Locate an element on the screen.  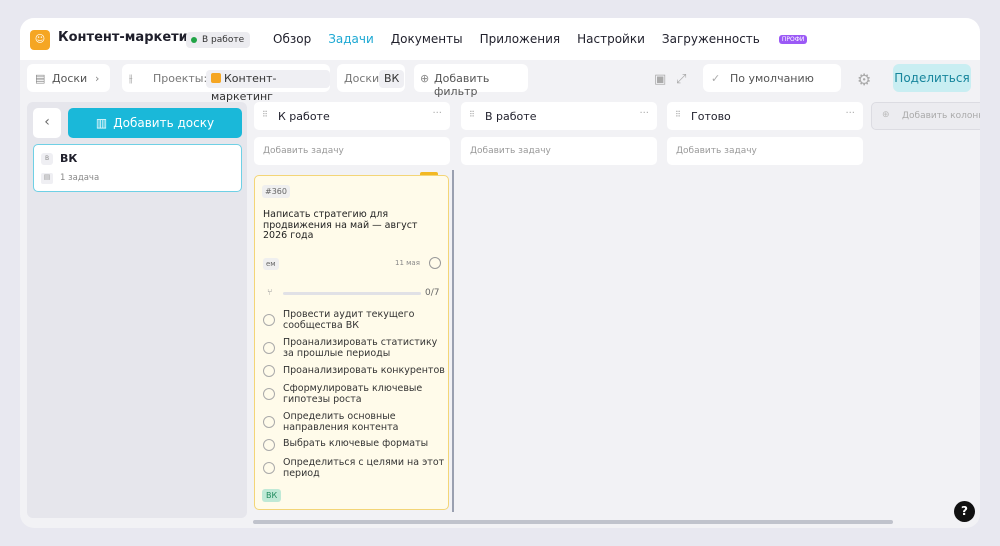
subtask-label: Определиться с целями на этот период is located at coordinates (364, 468).